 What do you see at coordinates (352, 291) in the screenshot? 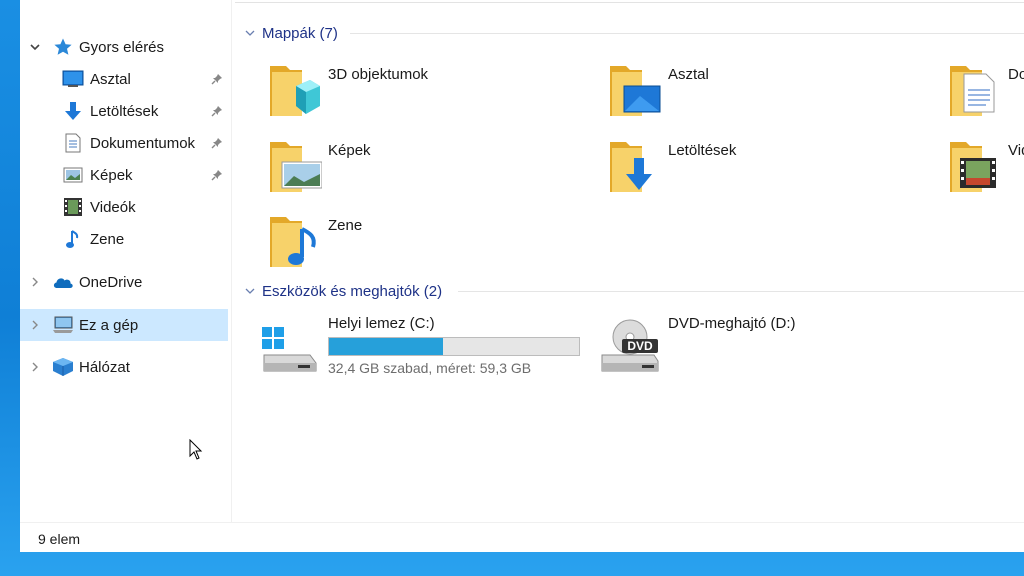
I see `group-title: Eszközök és meghajtók (2)` at bounding box center [352, 291].